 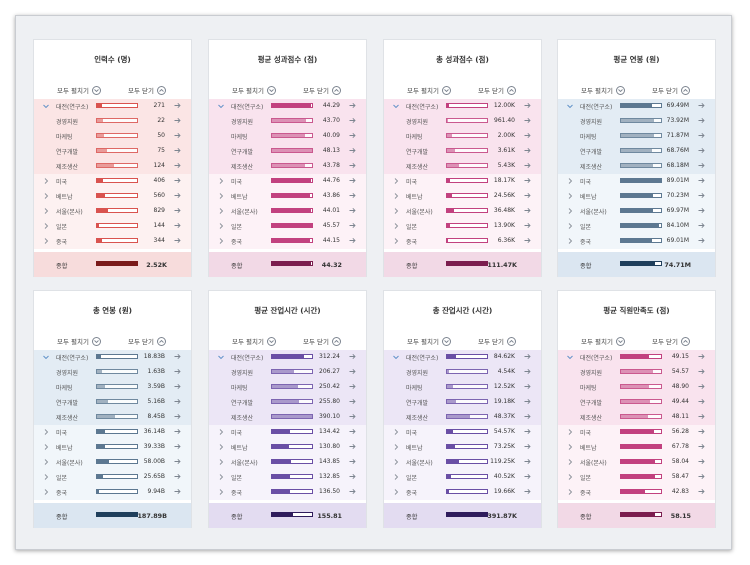 What do you see at coordinates (112, 417) in the screenshot?
I see `table-row: 제조생산 8.45B` at bounding box center [112, 417].